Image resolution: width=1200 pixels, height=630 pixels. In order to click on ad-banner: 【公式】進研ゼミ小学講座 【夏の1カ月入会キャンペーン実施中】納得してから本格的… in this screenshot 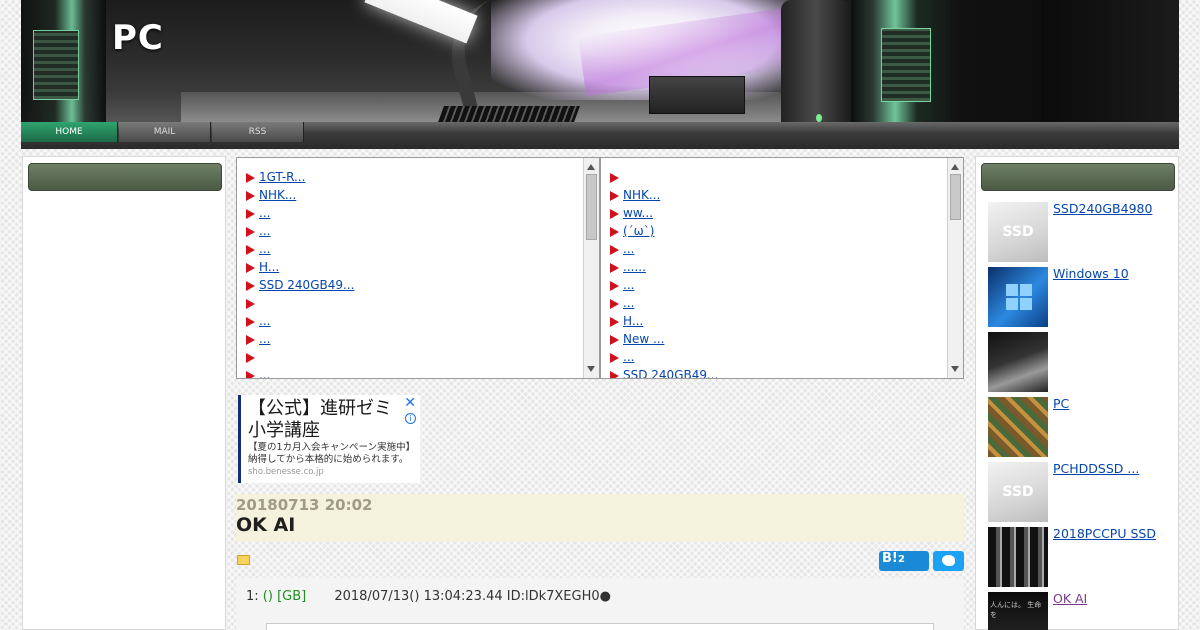, I will do `click(329, 439)`.